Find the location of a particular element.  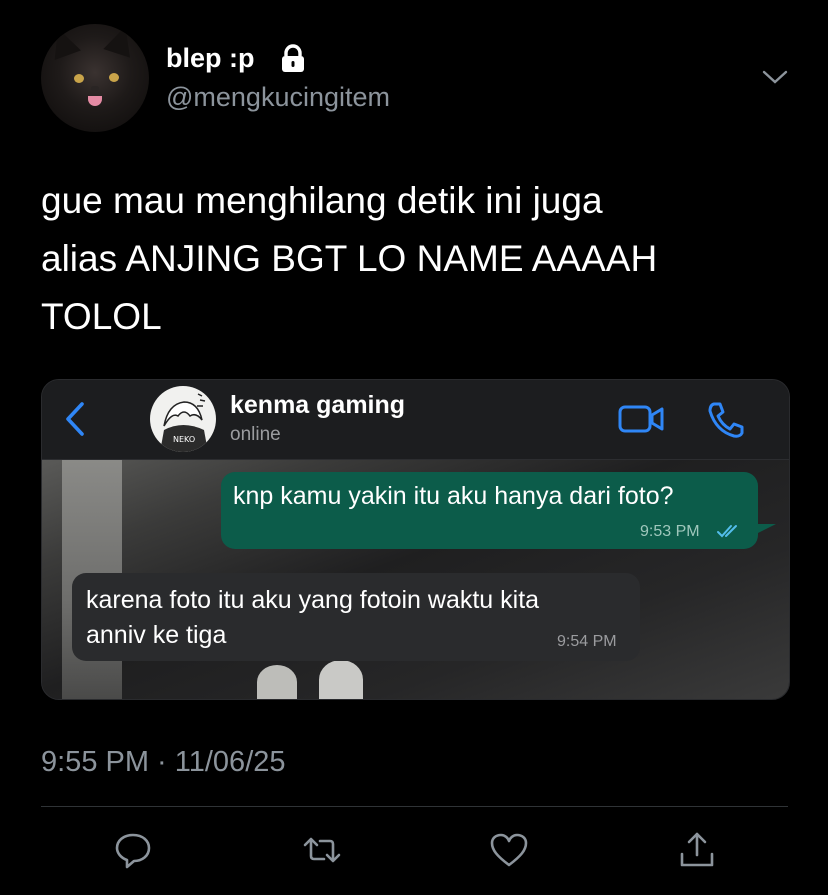

display-name: blep :p is located at coordinates (210, 58).